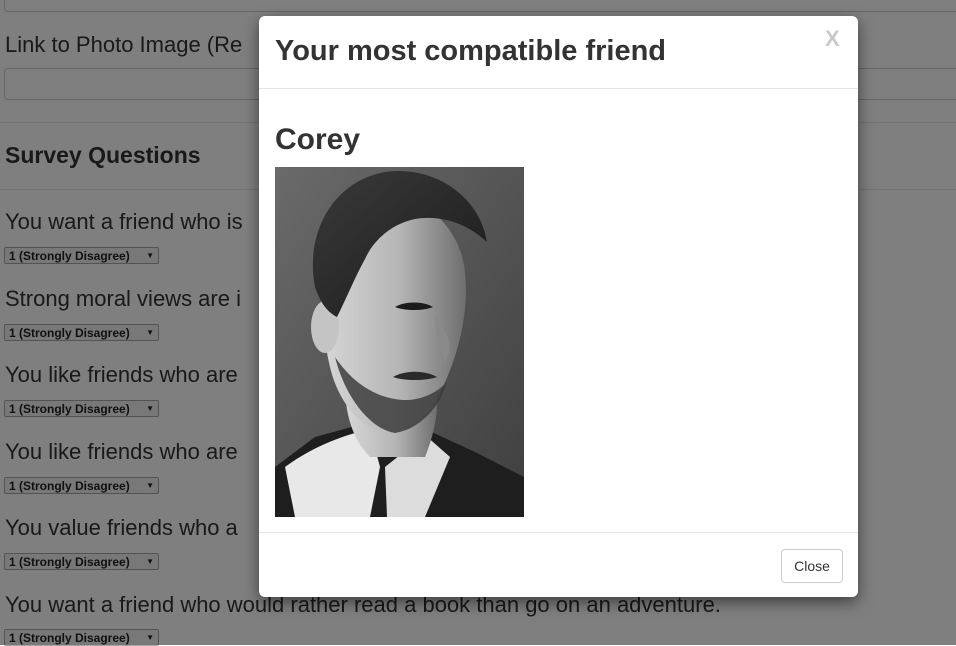  What do you see at coordinates (318, 139) in the screenshot?
I see `friend-name: Corey` at bounding box center [318, 139].